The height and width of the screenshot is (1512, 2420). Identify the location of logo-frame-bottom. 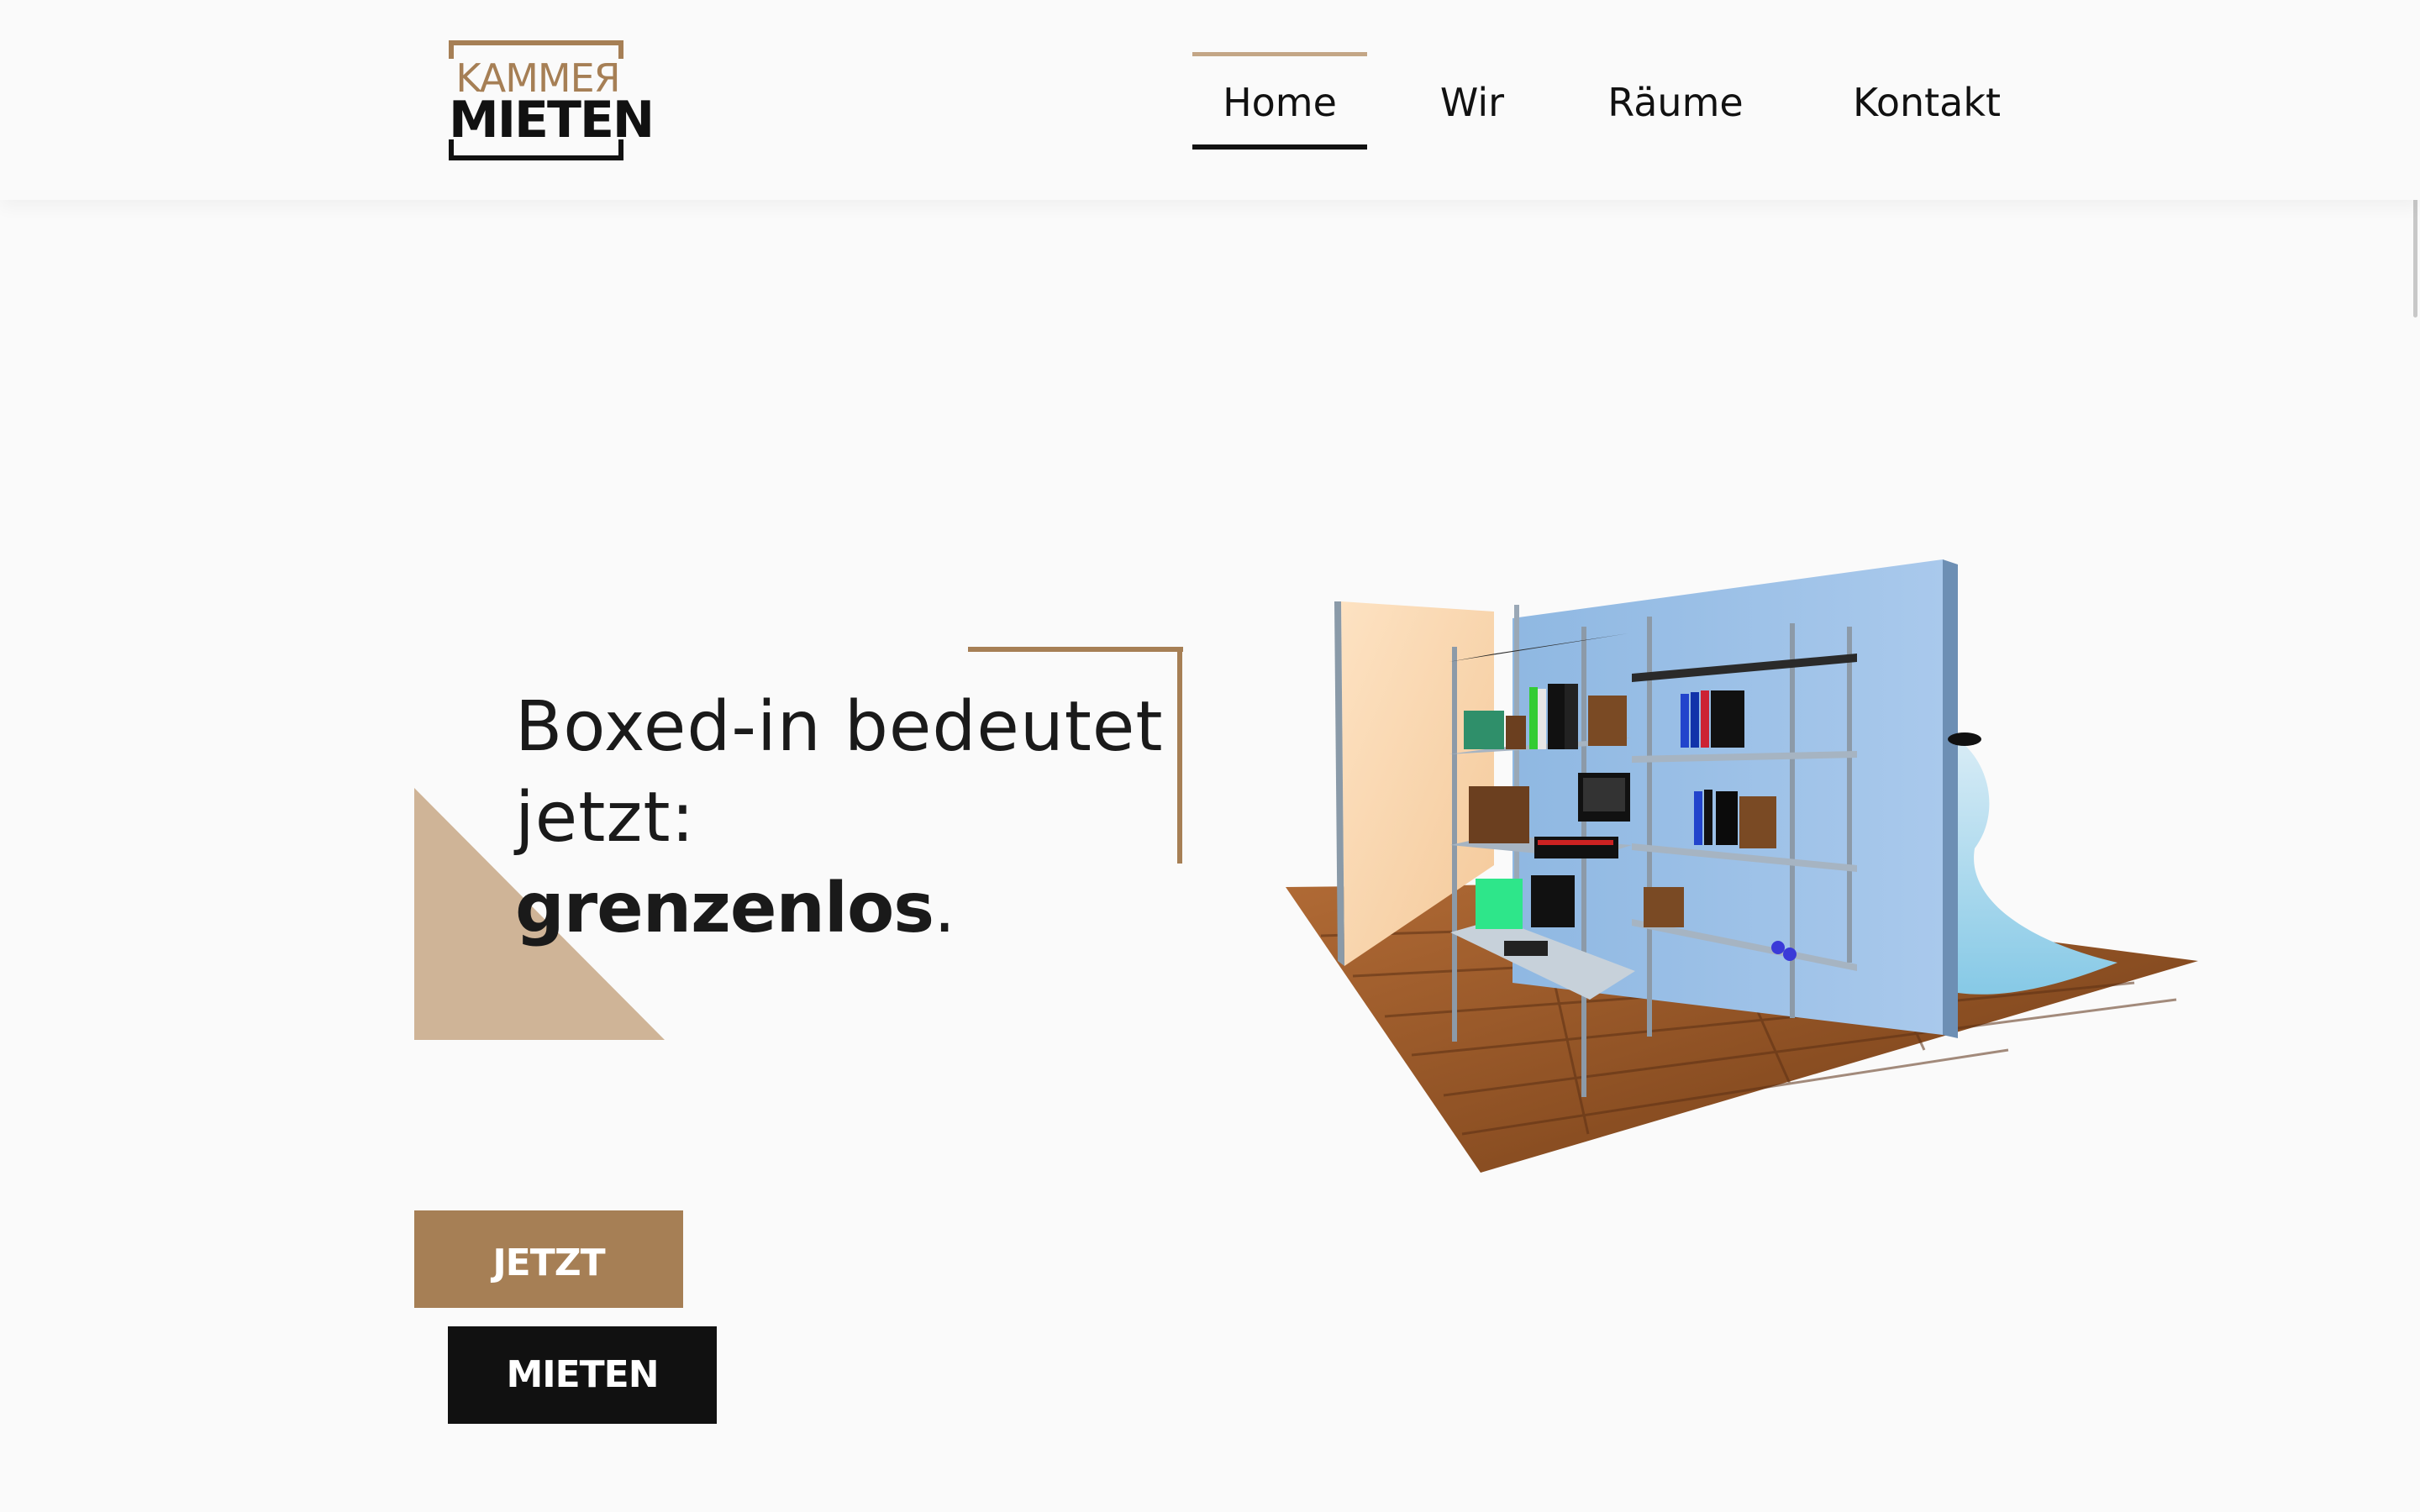
(536, 157).